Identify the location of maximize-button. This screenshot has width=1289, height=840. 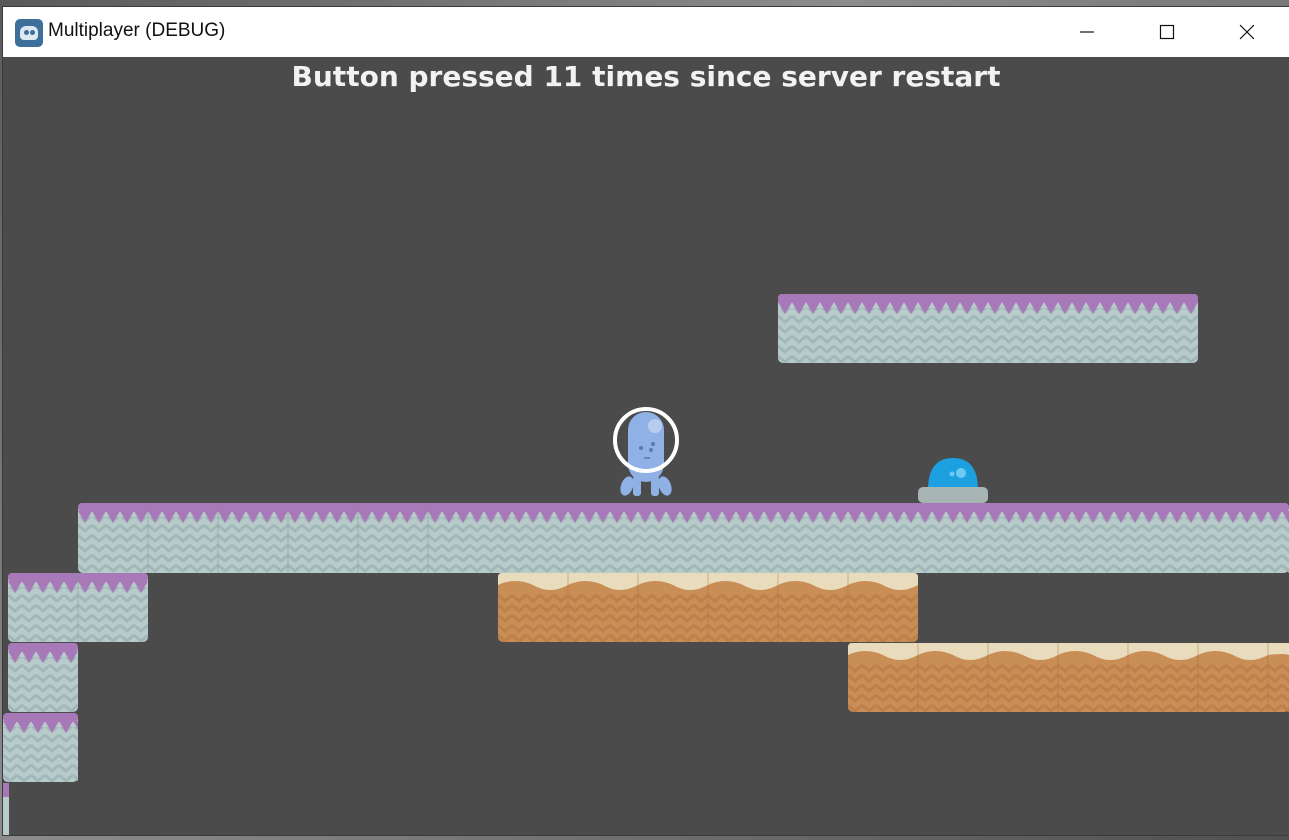
(1167, 32).